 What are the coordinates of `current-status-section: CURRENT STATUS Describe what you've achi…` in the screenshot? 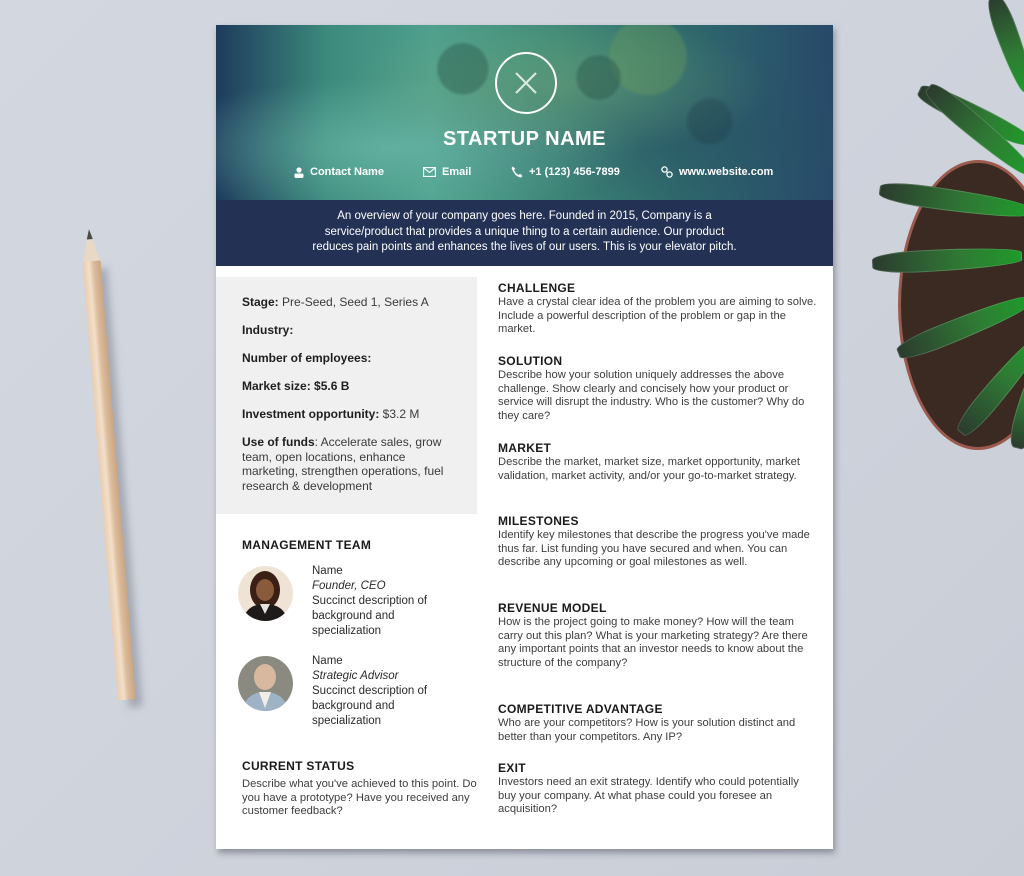 It's located at (359, 789).